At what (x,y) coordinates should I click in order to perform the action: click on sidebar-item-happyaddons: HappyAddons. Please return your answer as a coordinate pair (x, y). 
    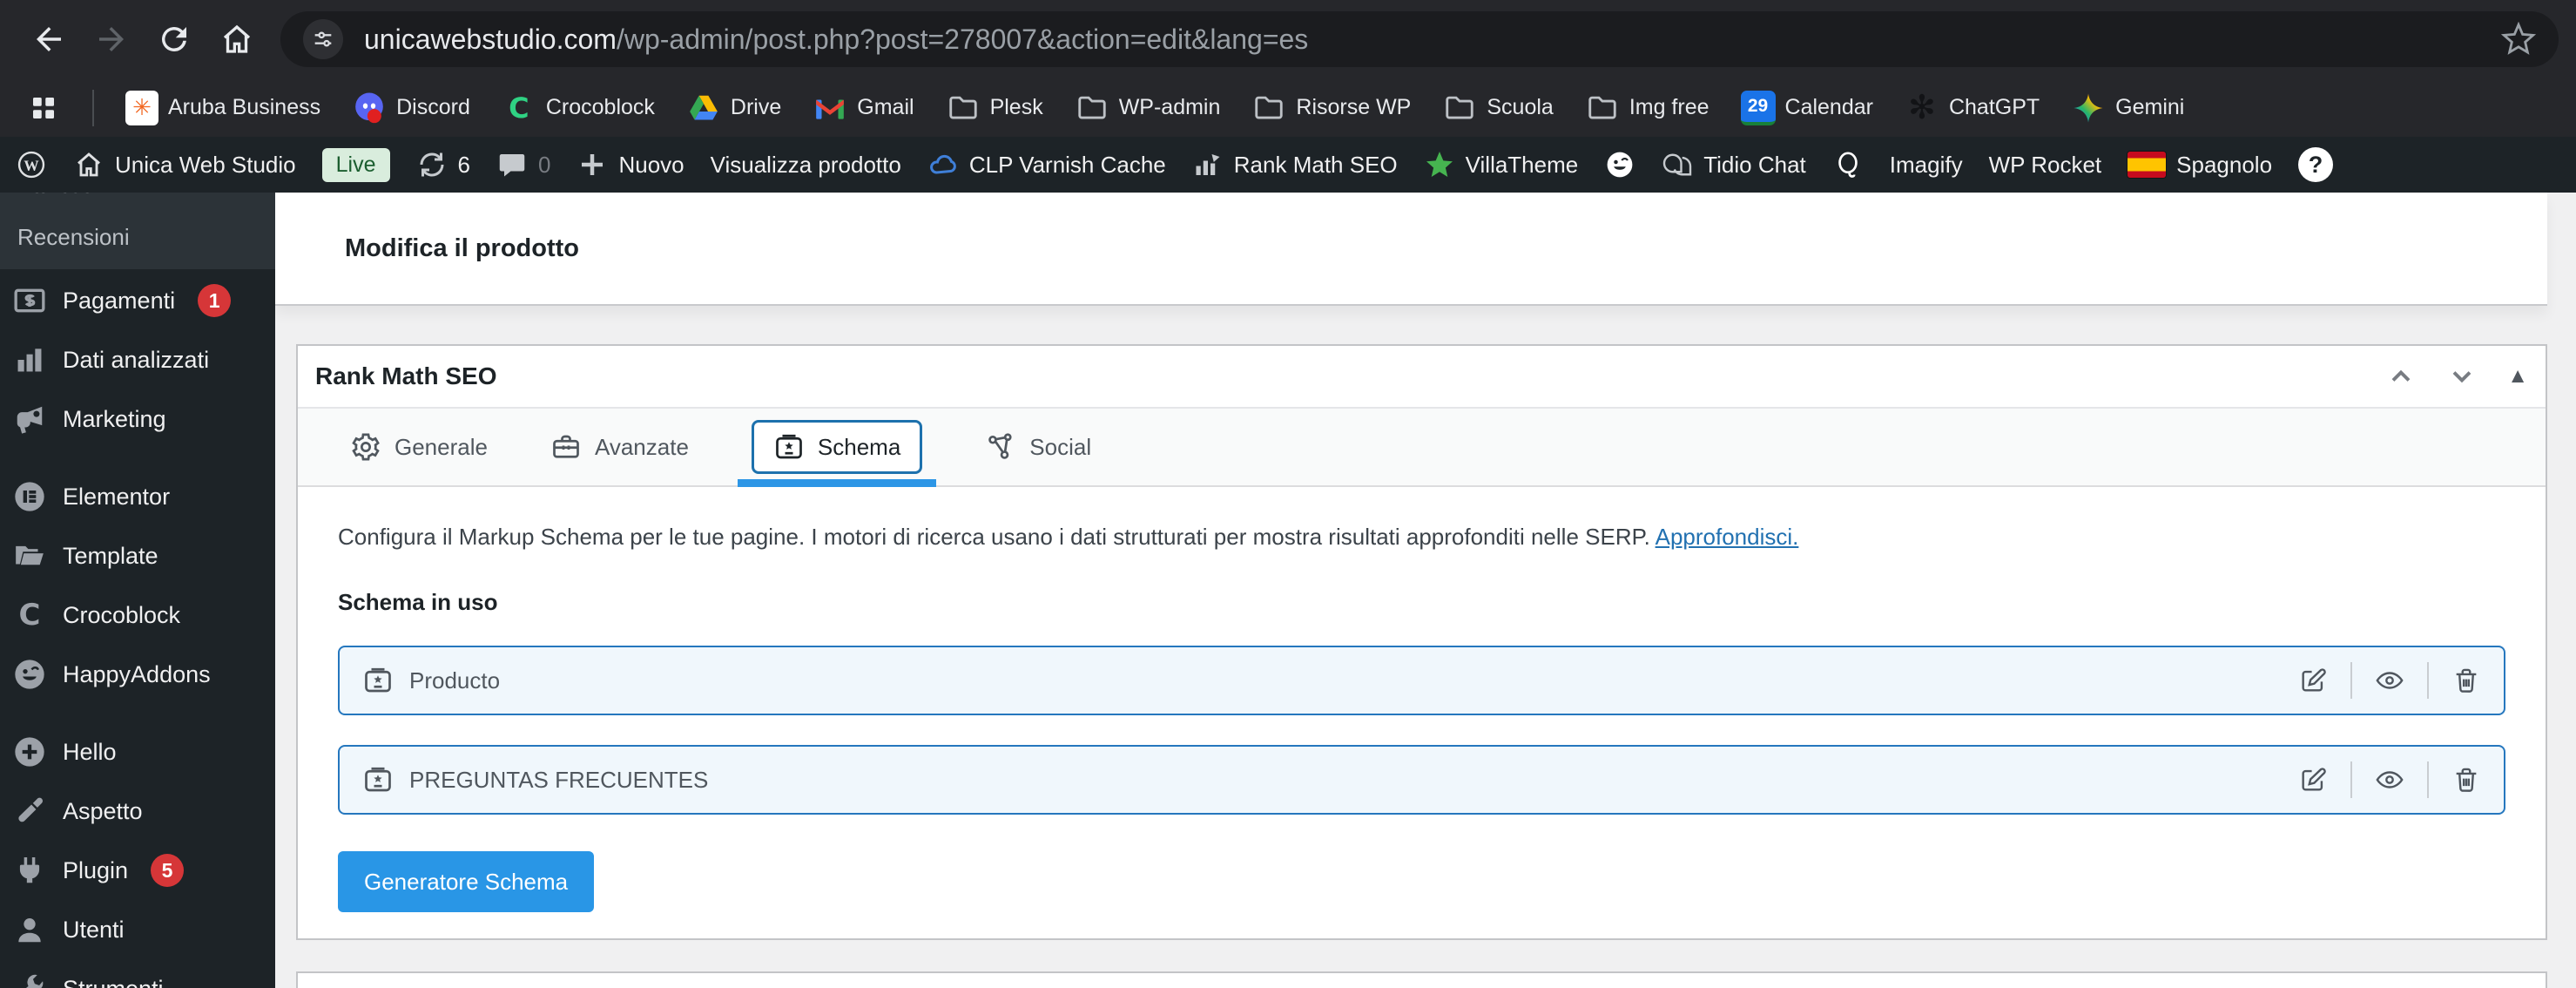
    Looking at the image, I should click on (137, 674).